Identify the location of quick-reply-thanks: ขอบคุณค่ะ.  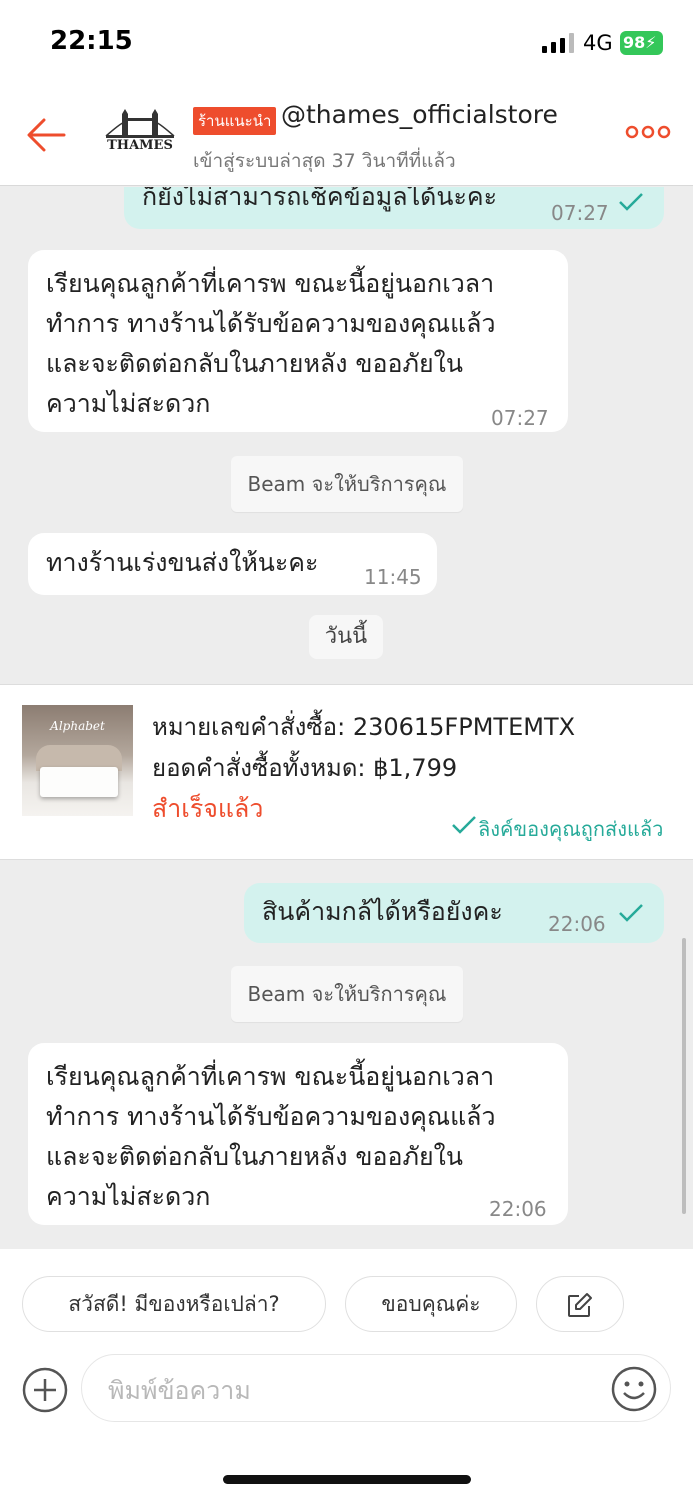
(431, 1304).